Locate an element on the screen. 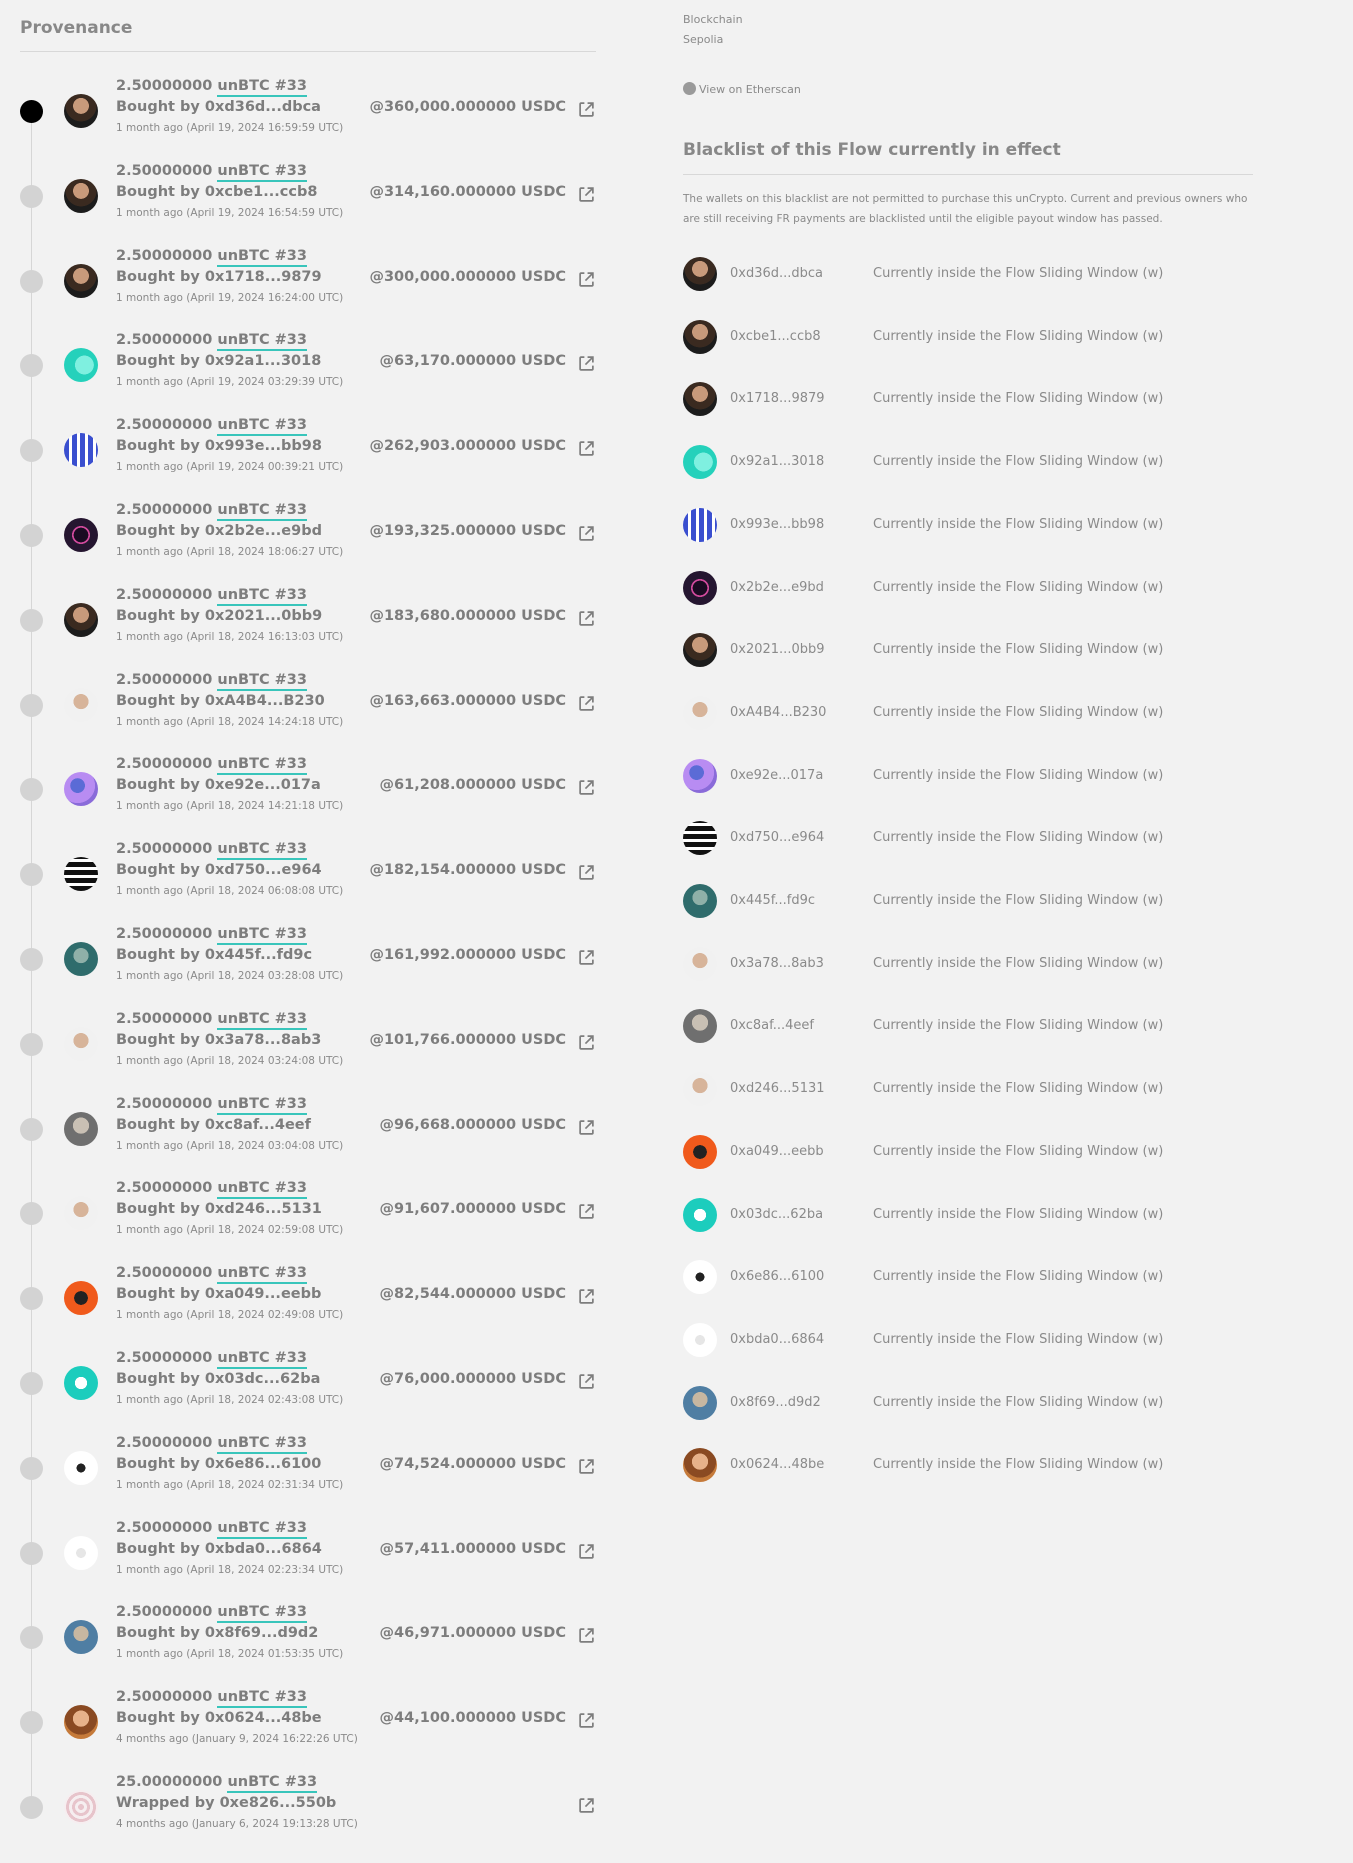  wallet-address: 0x0624...48be is located at coordinates (777, 1464).